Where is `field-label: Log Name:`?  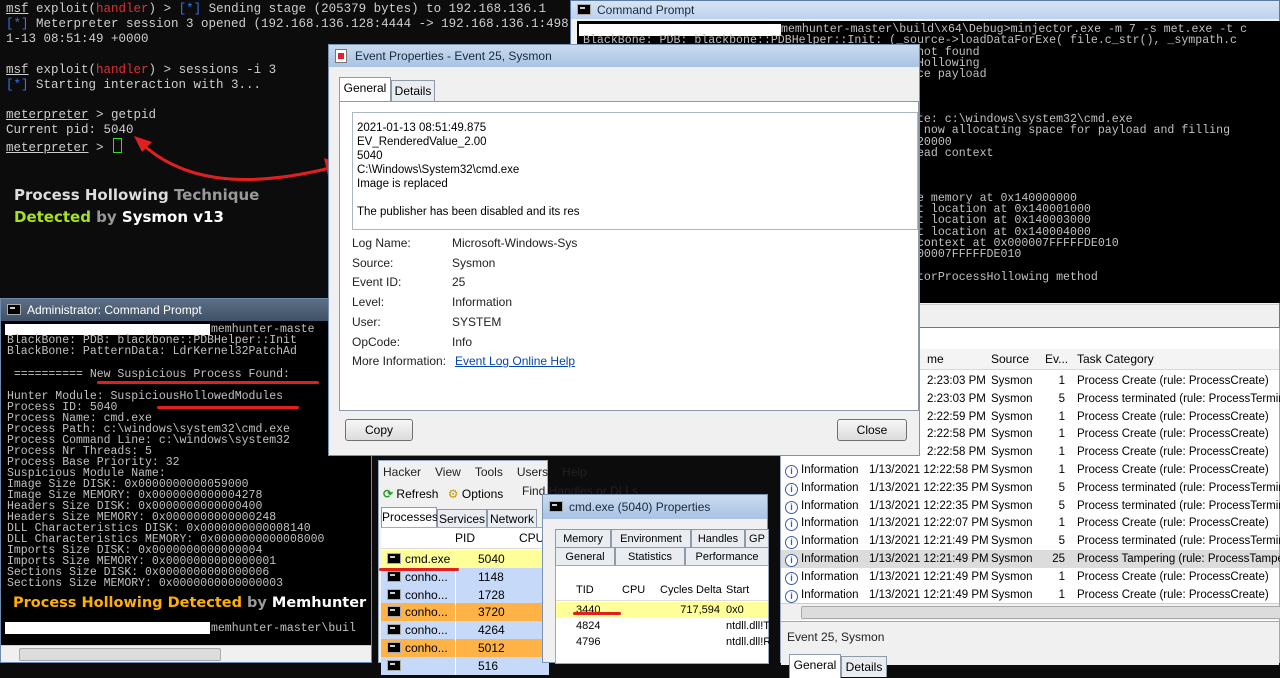 field-label: Log Name: is located at coordinates (381, 243).